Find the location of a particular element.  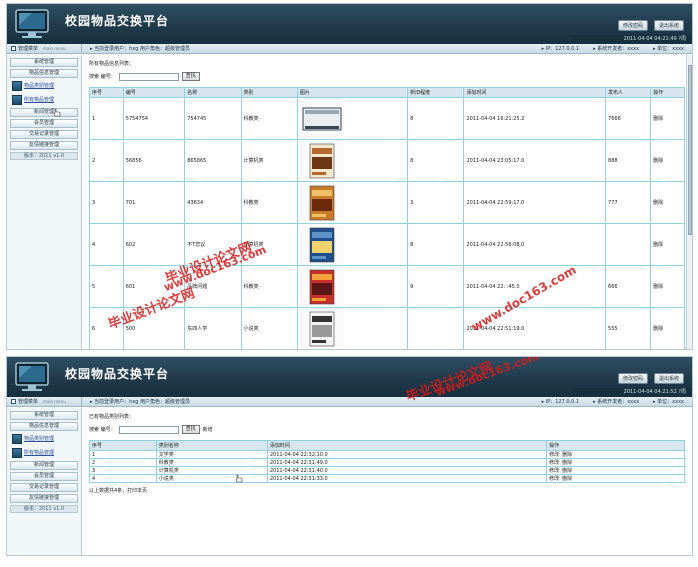

row-condition: 8 is located at coordinates (436, 118).